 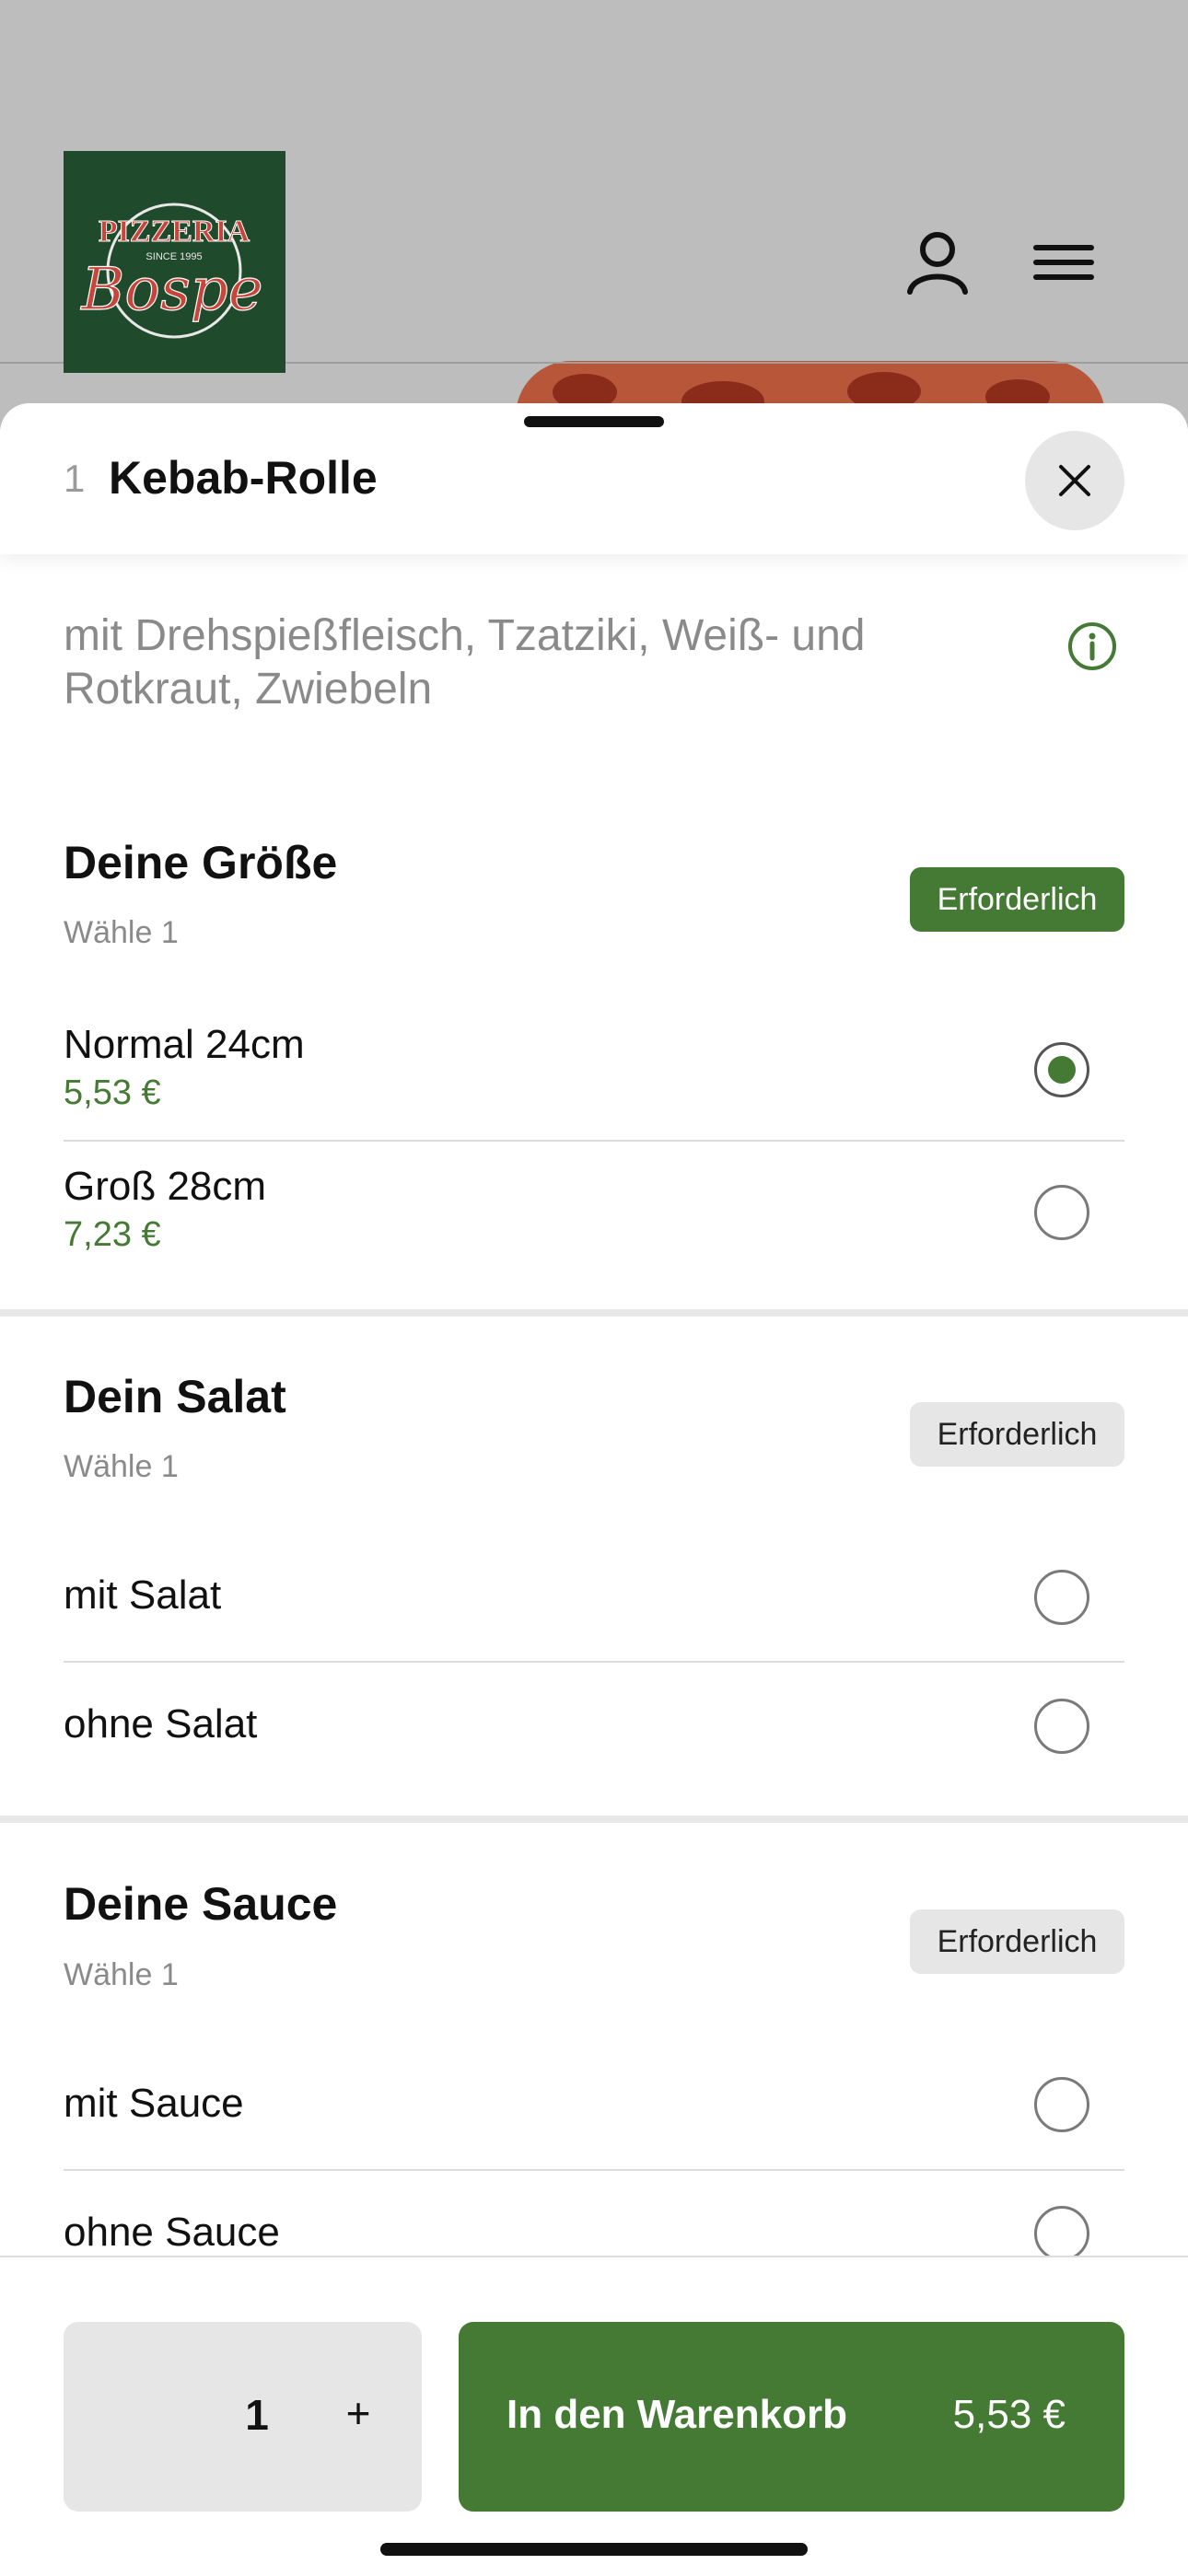 What do you see at coordinates (172, 2232) in the screenshot?
I see `option-label-ohne-sauce: ohne Sauce` at bounding box center [172, 2232].